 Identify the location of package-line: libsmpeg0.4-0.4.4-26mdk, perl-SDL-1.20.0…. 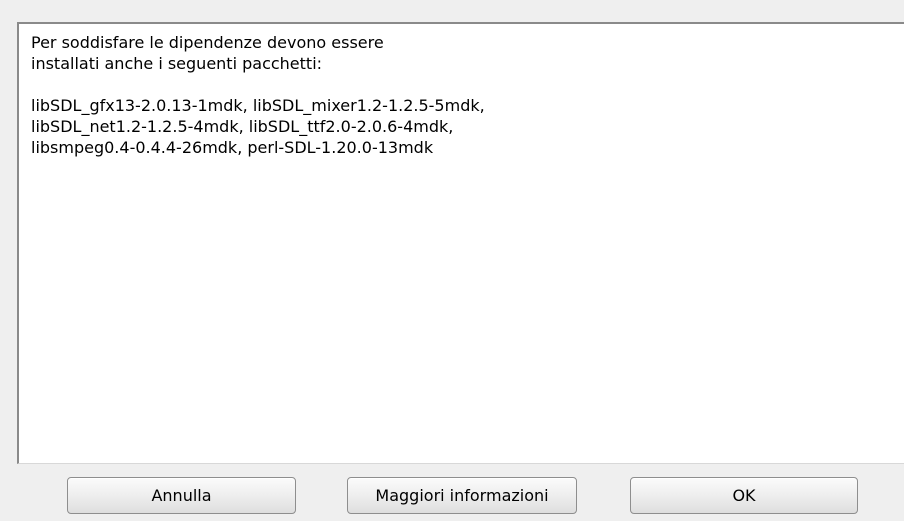
(232, 147).